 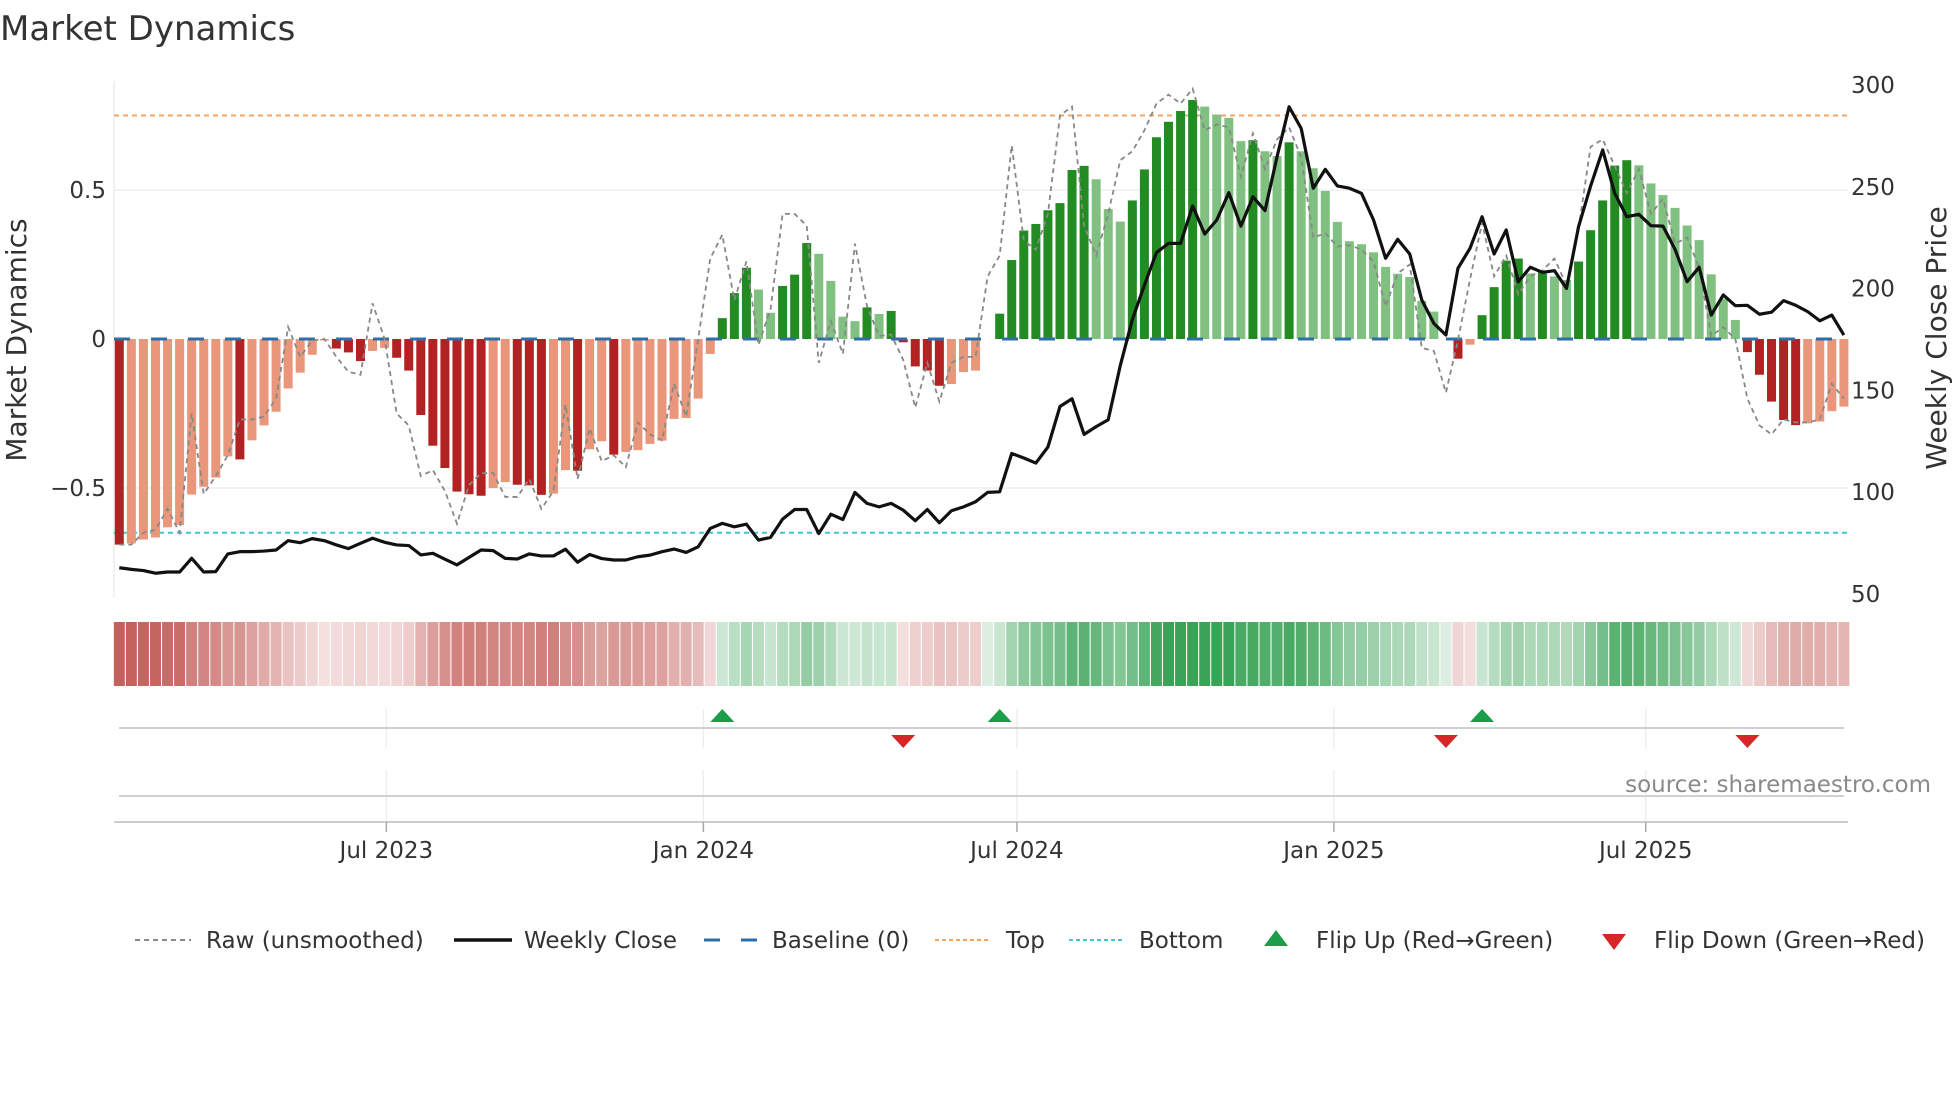 I want to click on left-axis-label: Market Dynamics, so click(x=16, y=339).